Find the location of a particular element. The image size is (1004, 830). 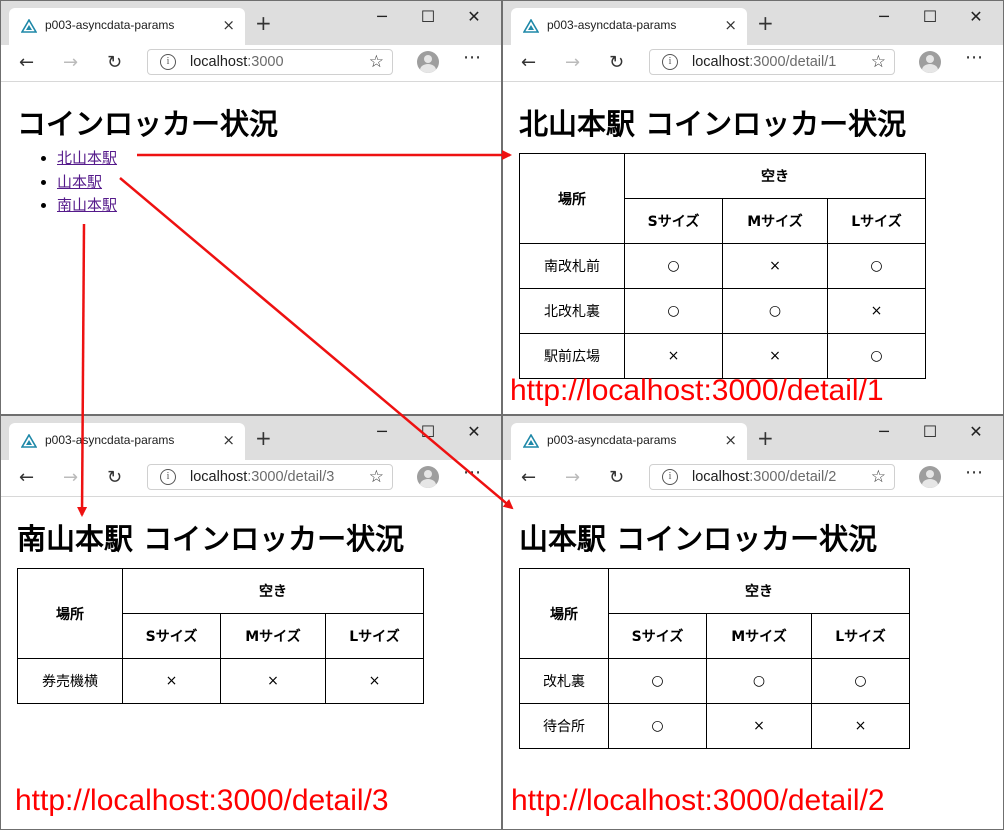

address-bar: i localhost:3000 ☆ is located at coordinates (270, 62).